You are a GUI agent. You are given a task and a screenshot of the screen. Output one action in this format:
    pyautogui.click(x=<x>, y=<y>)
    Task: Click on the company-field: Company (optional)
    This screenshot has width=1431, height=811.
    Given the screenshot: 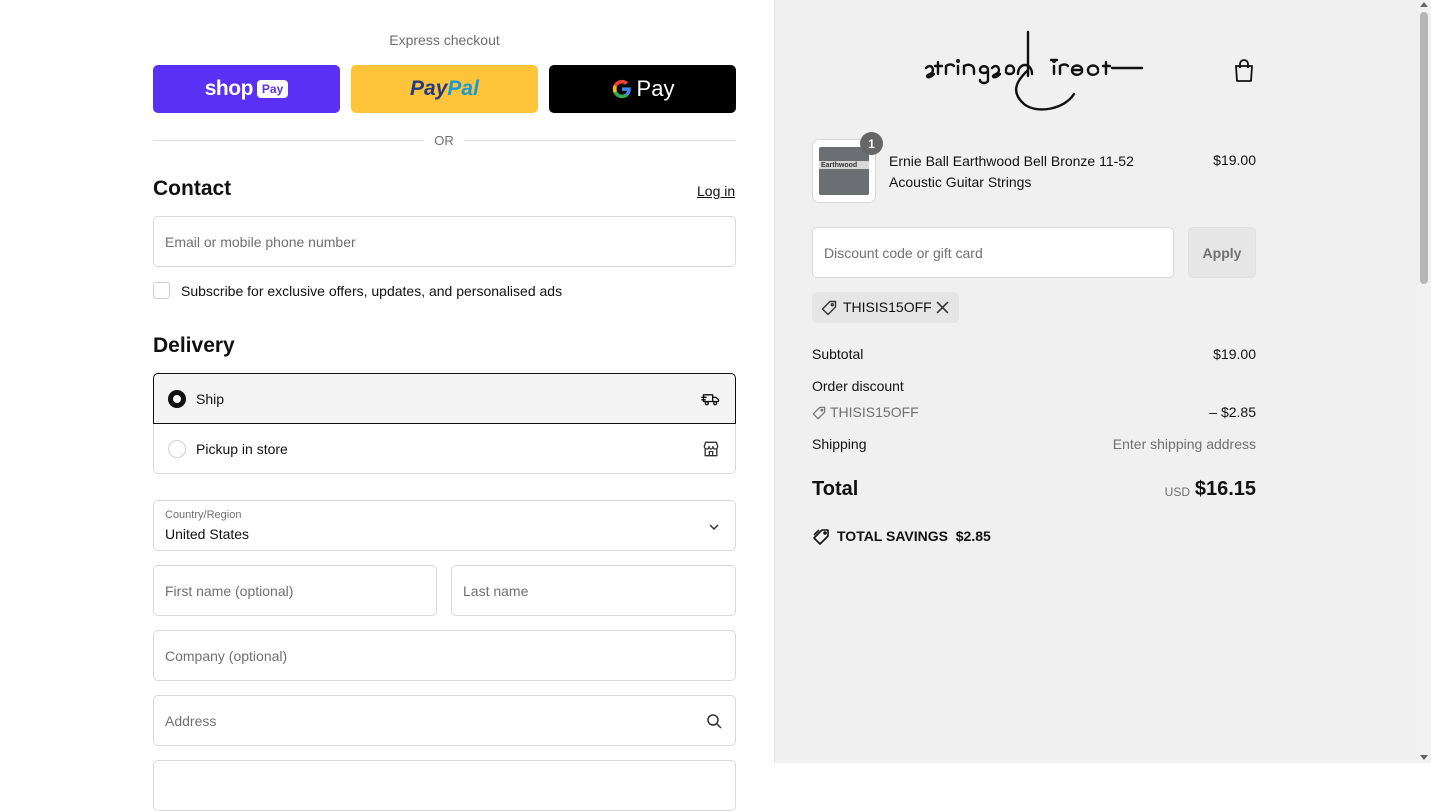 What is the action you would take?
    pyautogui.click(x=444, y=655)
    